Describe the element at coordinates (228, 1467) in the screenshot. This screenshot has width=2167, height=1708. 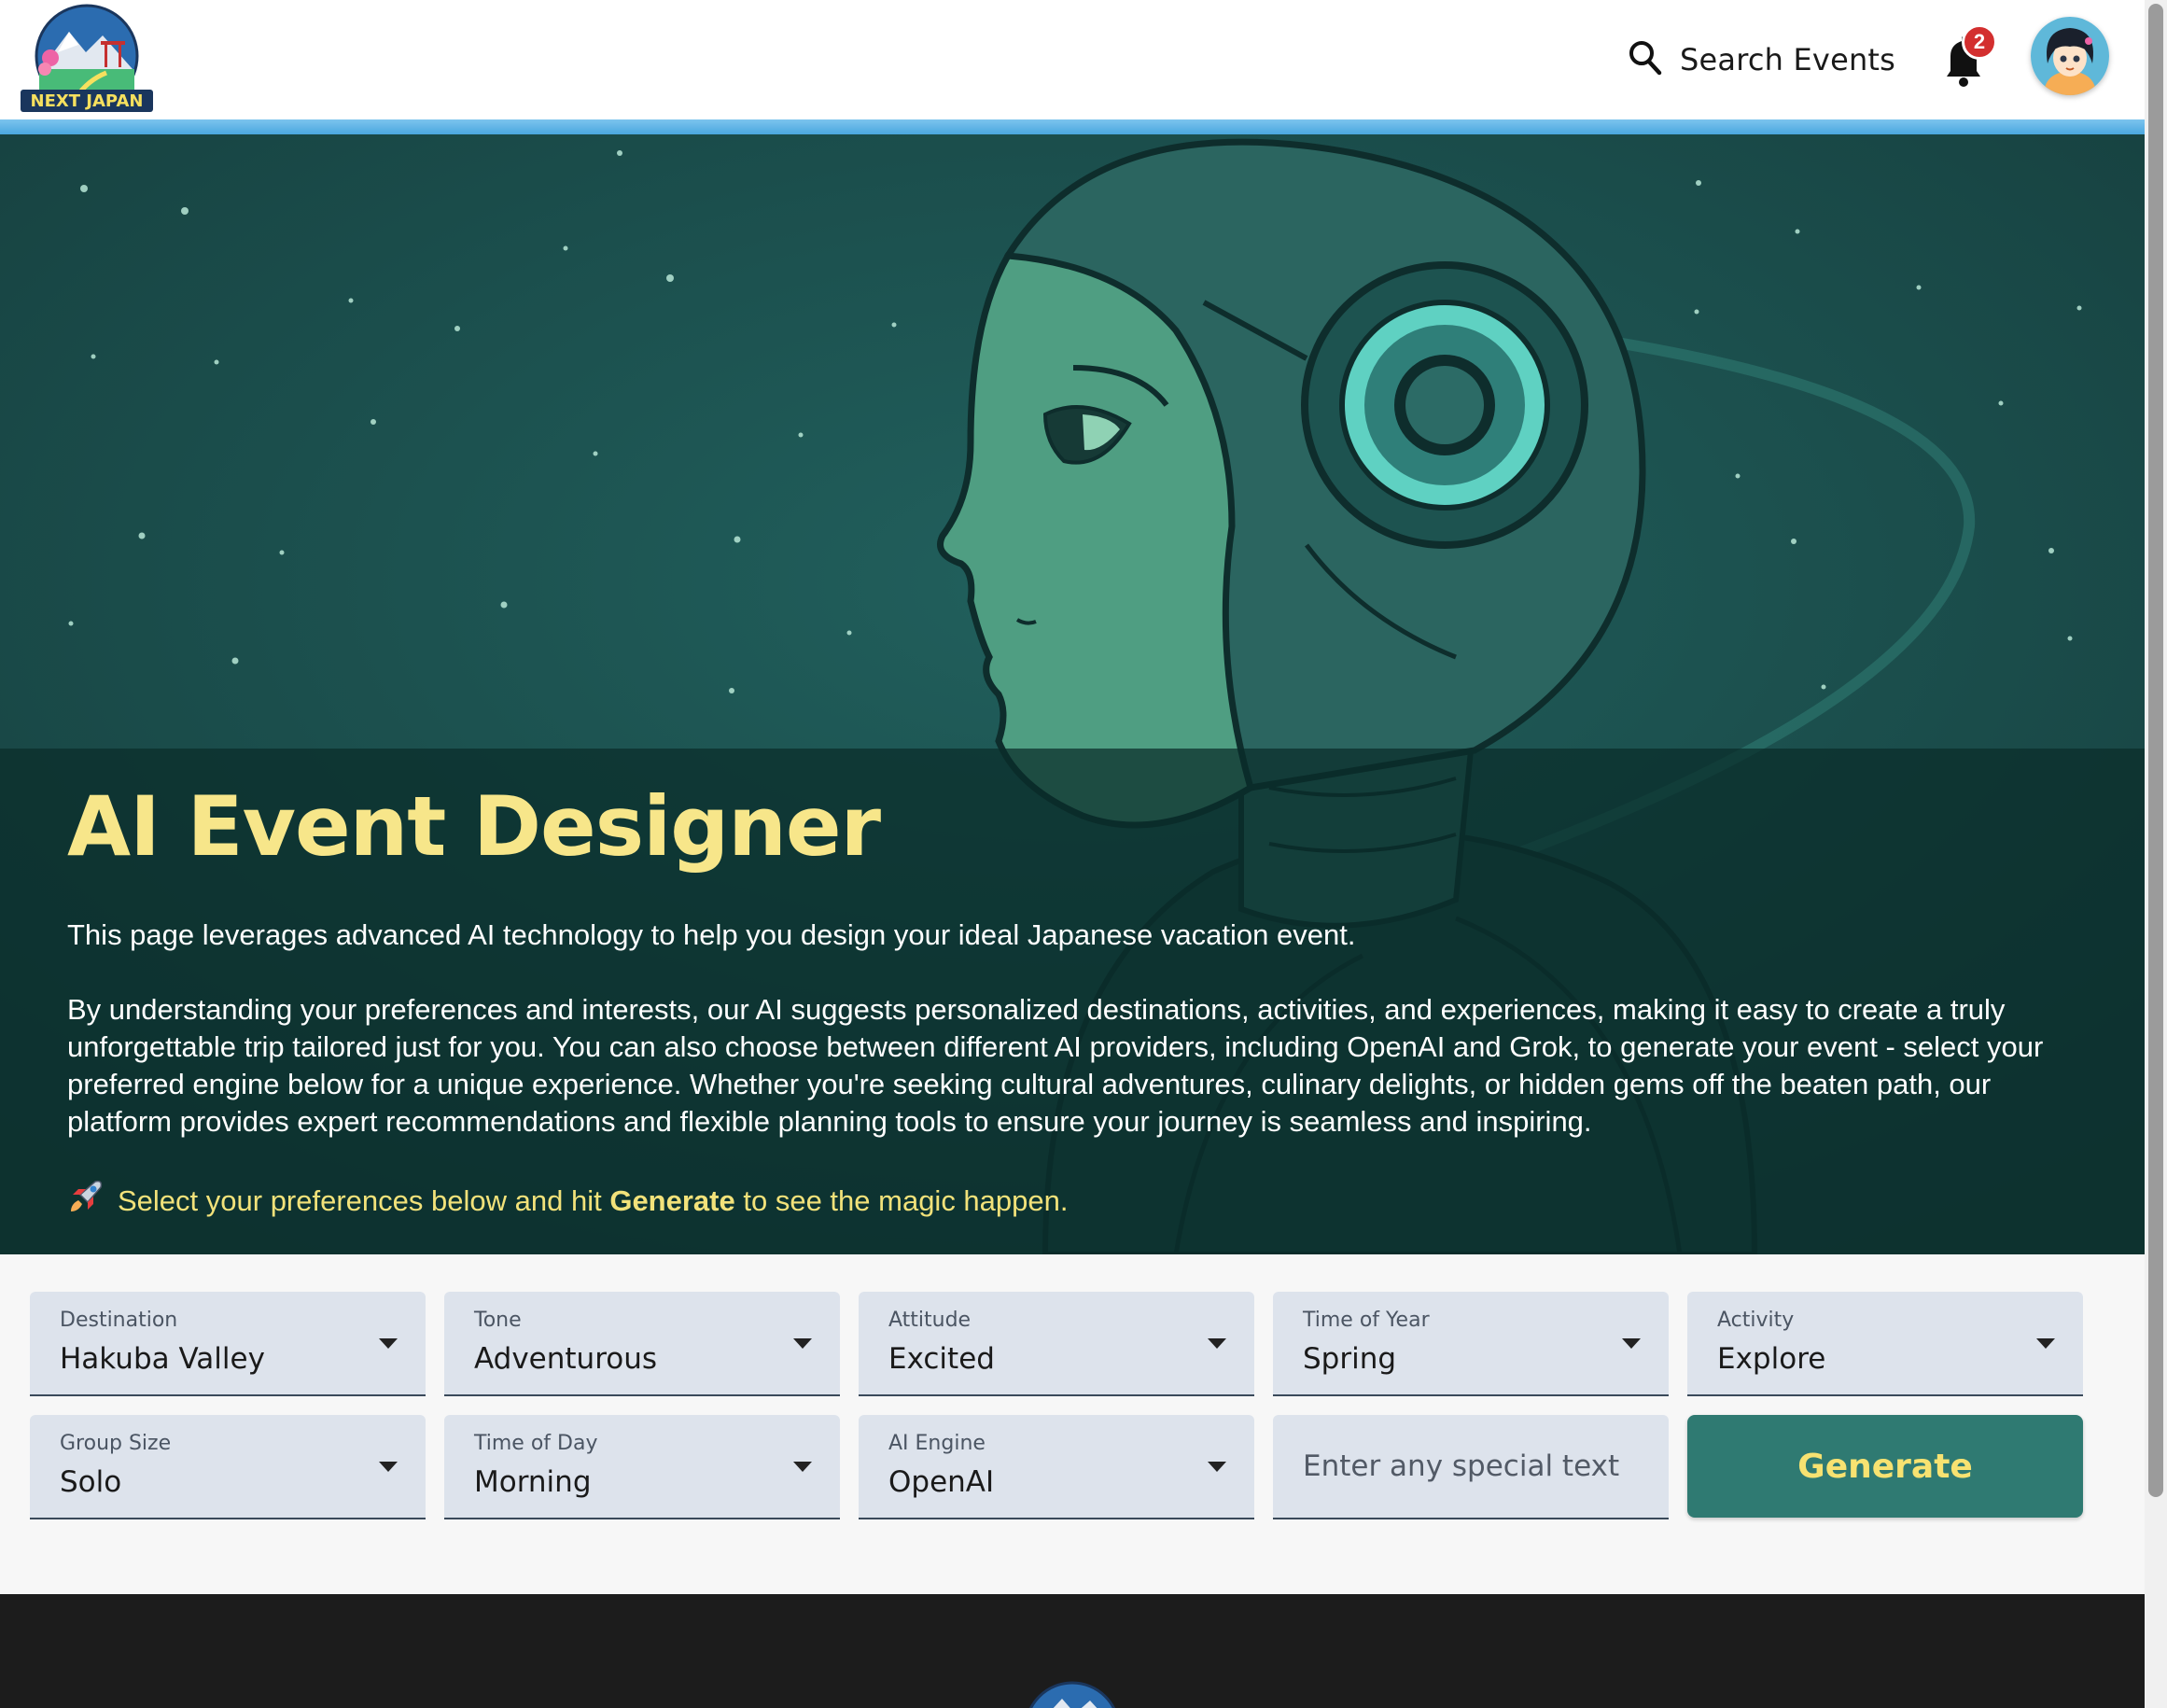
I see `group-size-select: Group Size Solo` at that location.